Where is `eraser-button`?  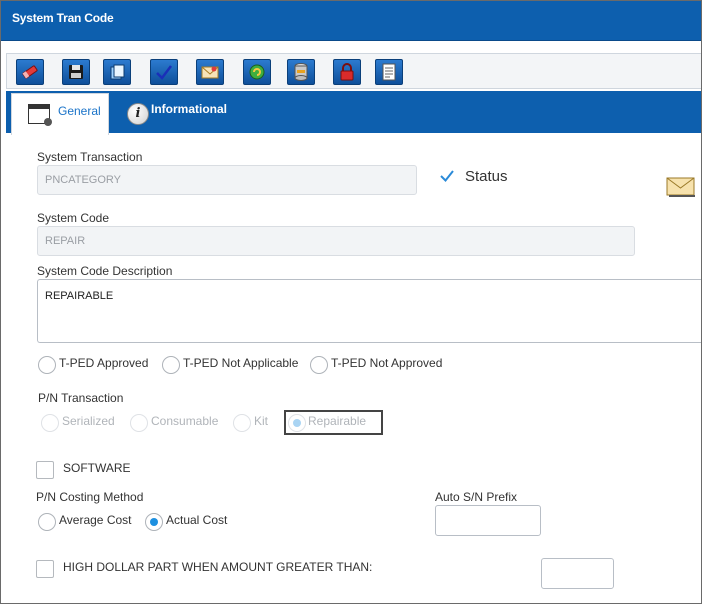 eraser-button is located at coordinates (30, 72).